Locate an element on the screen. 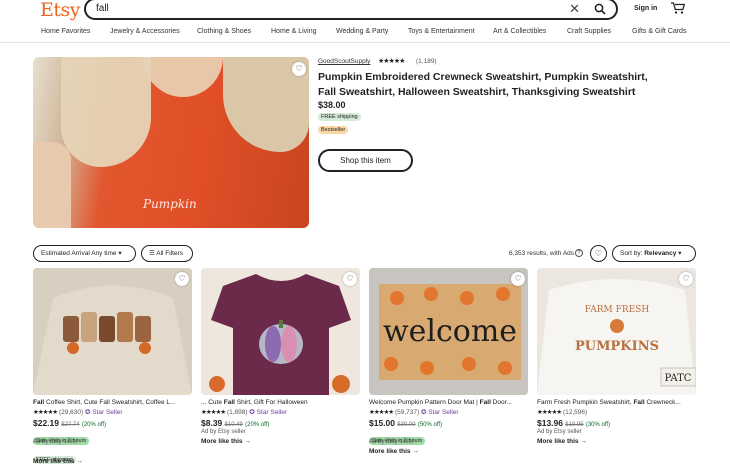  nav-item: Craft Supplies is located at coordinates (589, 31).